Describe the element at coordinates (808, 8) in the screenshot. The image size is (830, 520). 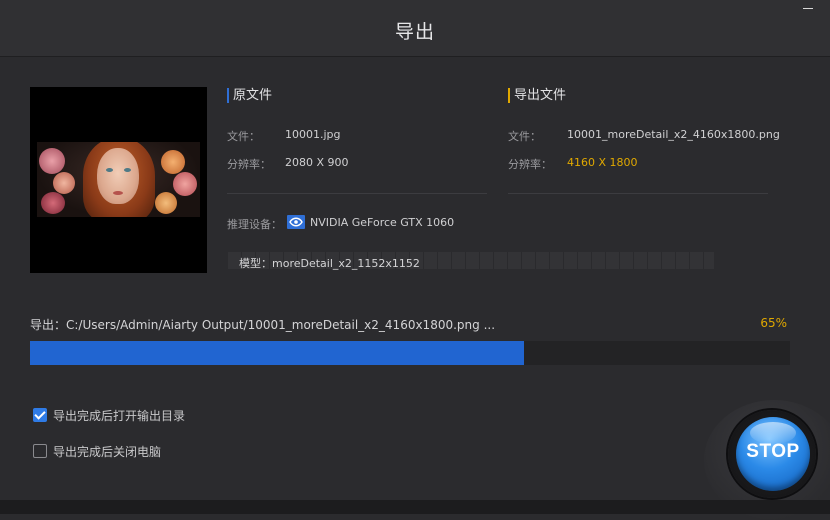
I see `minimize-icon` at that location.